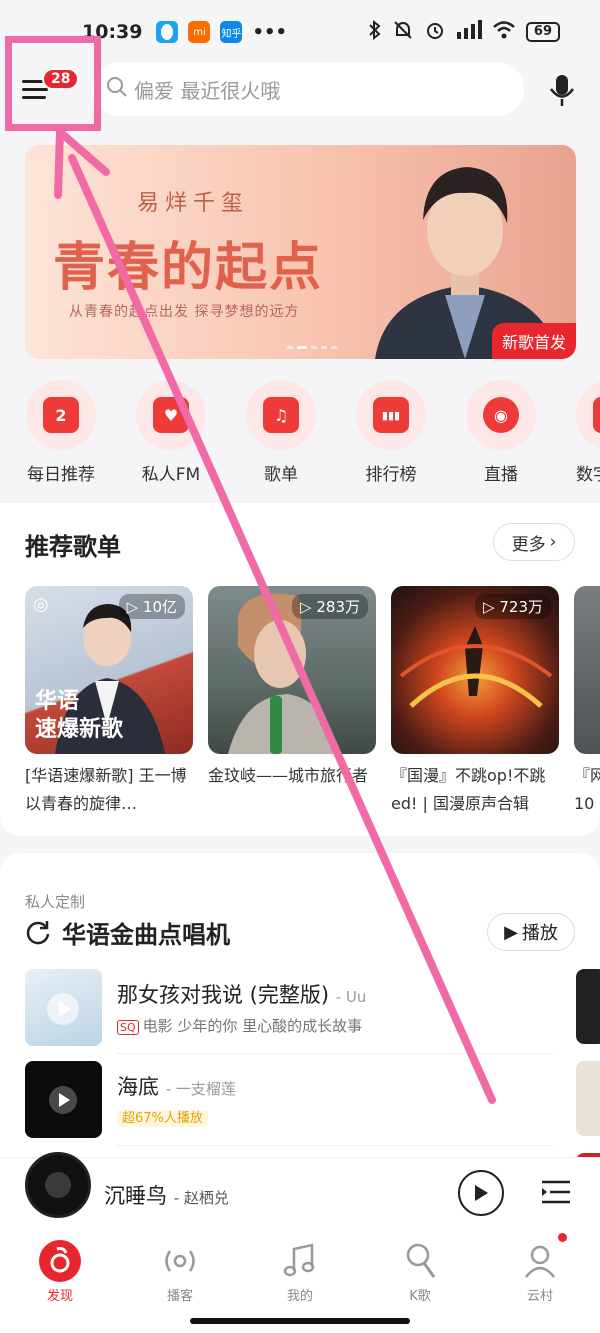 This screenshot has width=600, height=1333. What do you see at coordinates (151, 606) in the screenshot?
I see `play-count: ▷ 10亿` at bounding box center [151, 606].